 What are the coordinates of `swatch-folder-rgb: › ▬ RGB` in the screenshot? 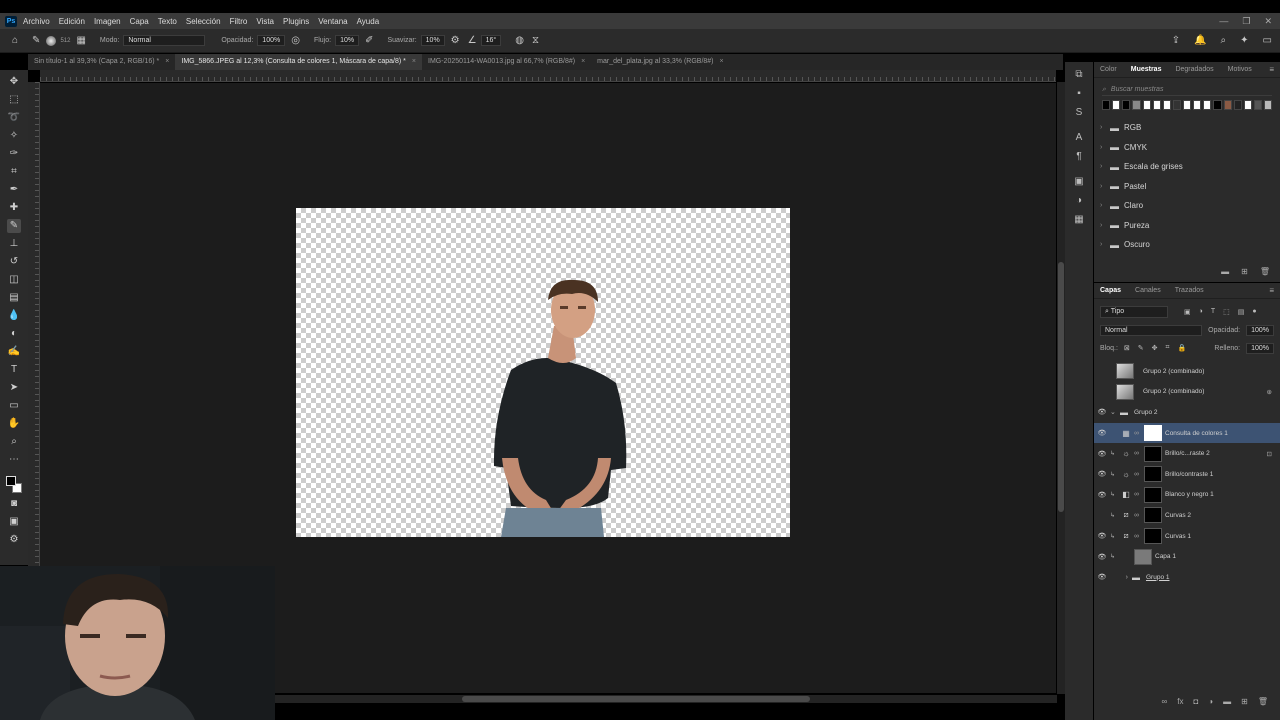 It's located at (1187, 128).